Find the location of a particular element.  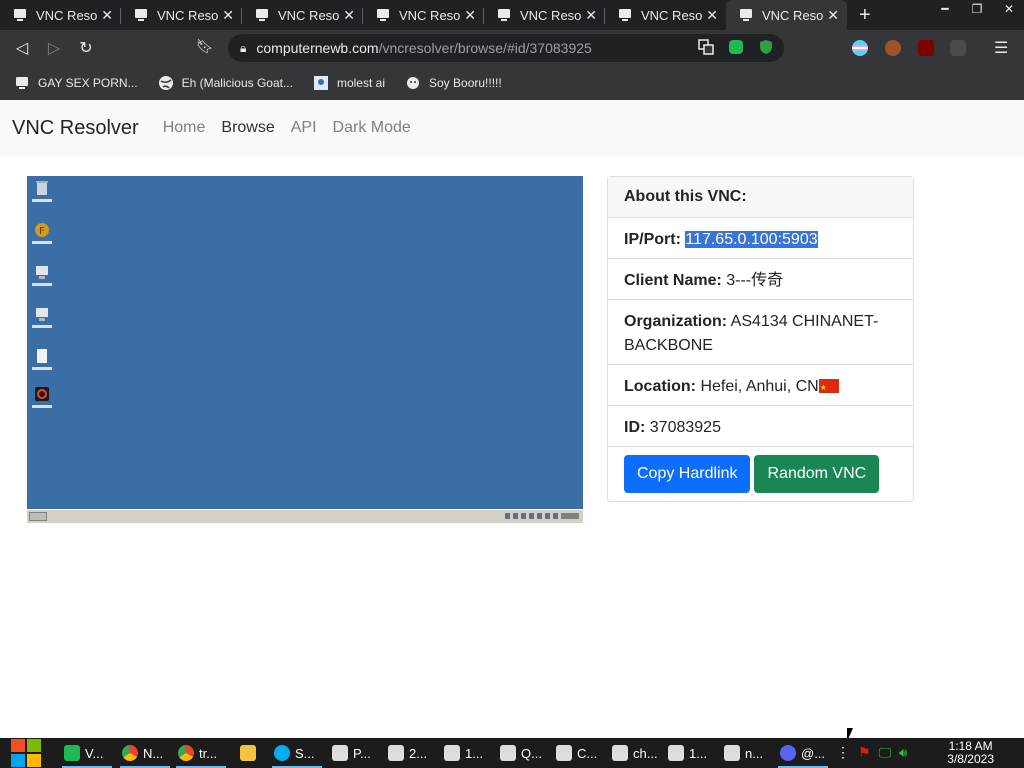

organization-label: Organization: is located at coordinates (676, 321).